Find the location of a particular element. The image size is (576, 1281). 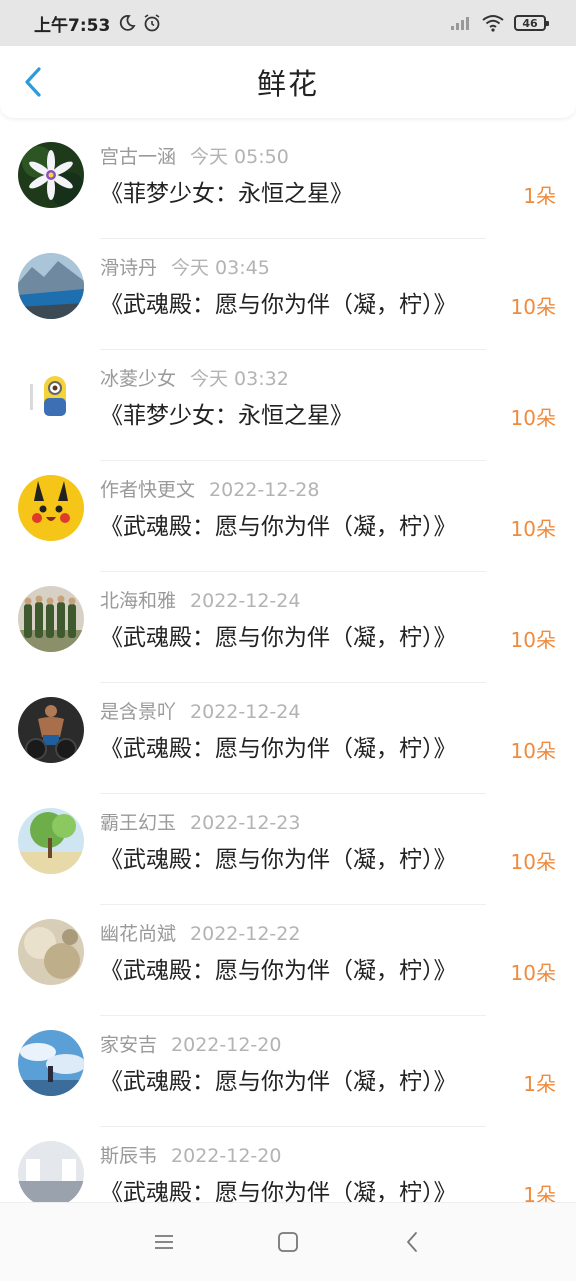

user-name: 霸王幻玉 is located at coordinates (138, 823).